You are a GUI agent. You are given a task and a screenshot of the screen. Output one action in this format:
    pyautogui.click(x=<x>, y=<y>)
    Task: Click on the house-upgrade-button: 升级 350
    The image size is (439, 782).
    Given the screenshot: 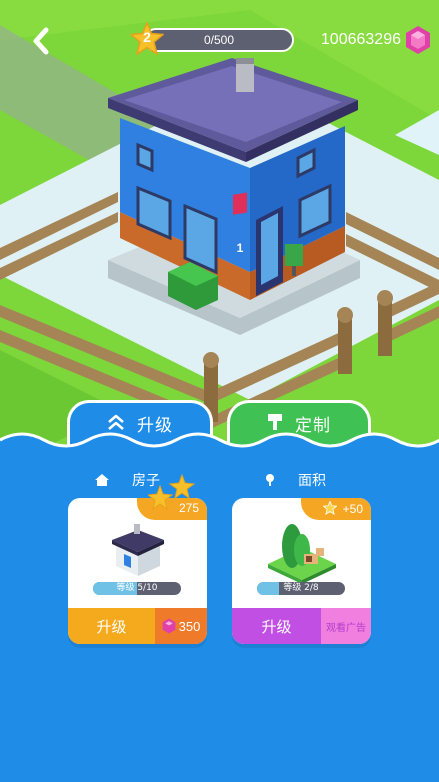 What is the action you would take?
    pyautogui.click(x=137, y=626)
    